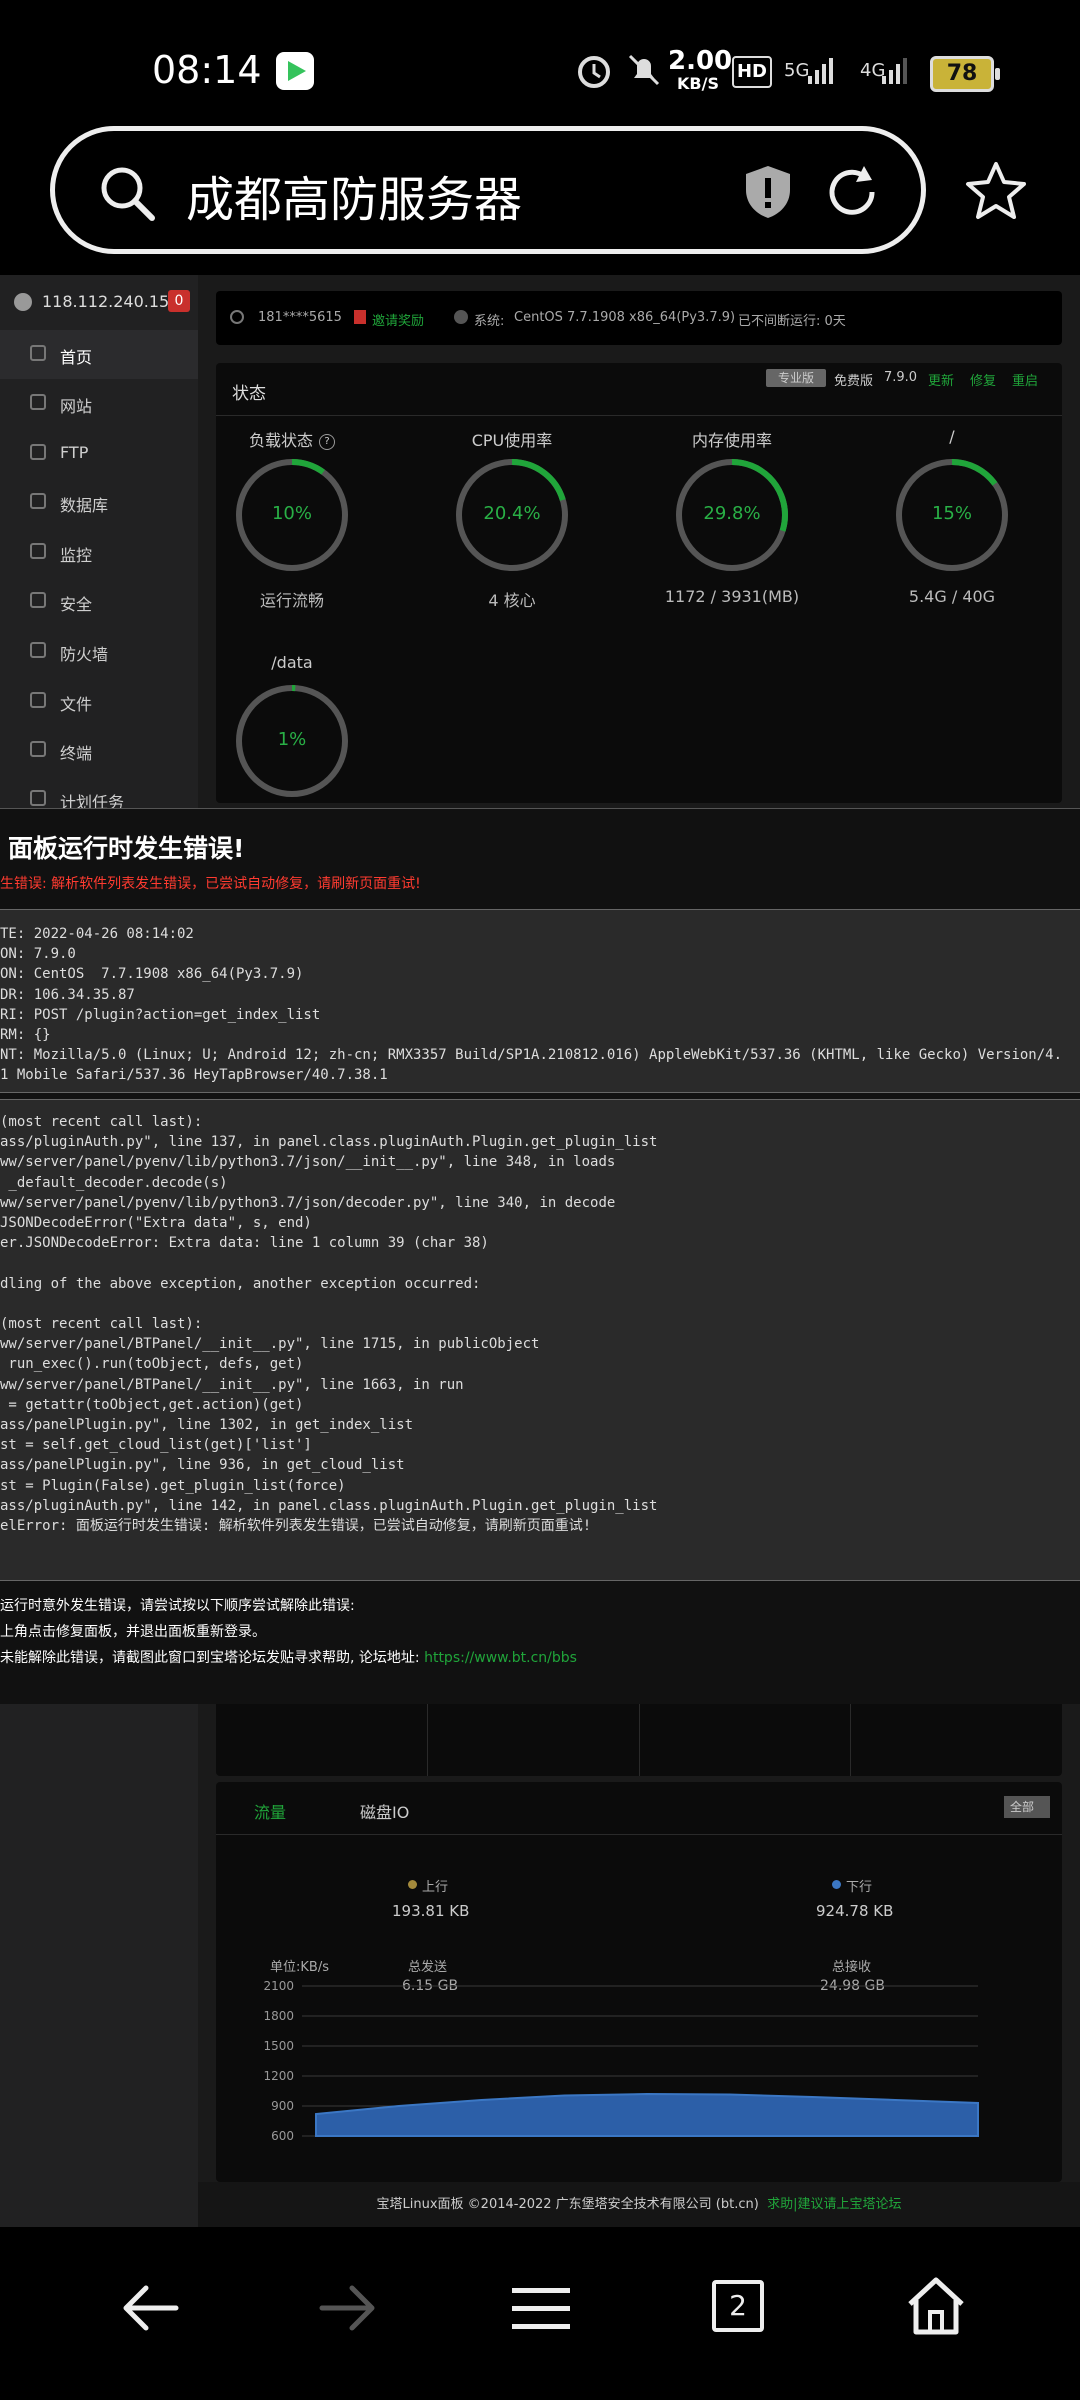 The height and width of the screenshot is (2400, 1080). What do you see at coordinates (152, 974) in the screenshot?
I see `code-line: ON: CentOS 7.7.1908 x86_64(Py3.7.9)` at bounding box center [152, 974].